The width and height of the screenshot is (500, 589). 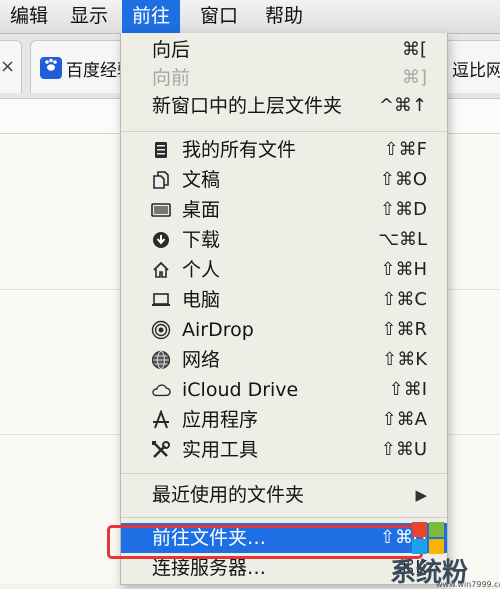 I want to click on menu-view: 显示, so click(x=89, y=16).